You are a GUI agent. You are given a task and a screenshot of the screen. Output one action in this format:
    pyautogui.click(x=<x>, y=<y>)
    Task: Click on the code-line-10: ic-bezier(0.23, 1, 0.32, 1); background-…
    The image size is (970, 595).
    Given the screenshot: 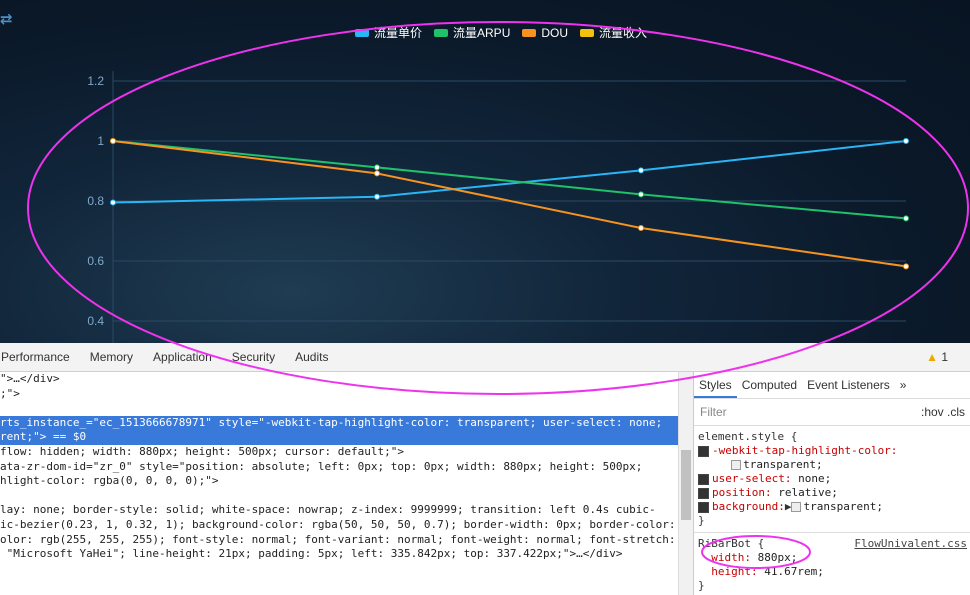 What is the action you would take?
    pyautogui.click(x=339, y=525)
    